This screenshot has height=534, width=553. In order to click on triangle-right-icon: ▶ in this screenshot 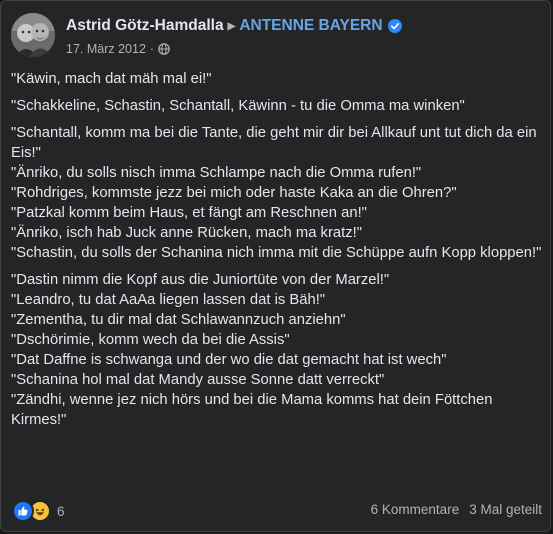, I will do `click(231, 26)`.